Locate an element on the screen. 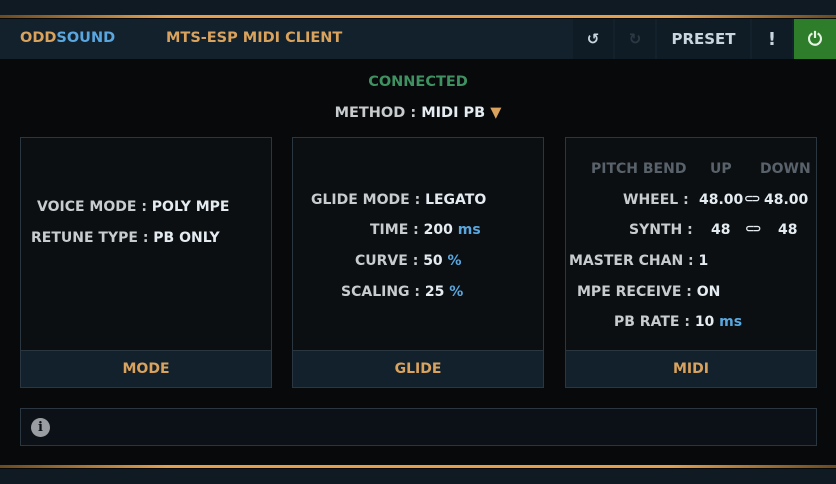 Image resolution: width=836 pixels, height=484 pixels. synth-up-value: 48 is located at coordinates (720, 230).